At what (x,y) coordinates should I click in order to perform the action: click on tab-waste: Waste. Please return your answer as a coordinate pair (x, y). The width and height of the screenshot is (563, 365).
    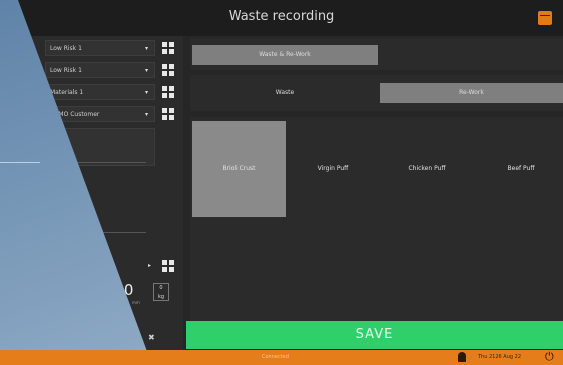
    Looking at the image, I should click on (285, 93).